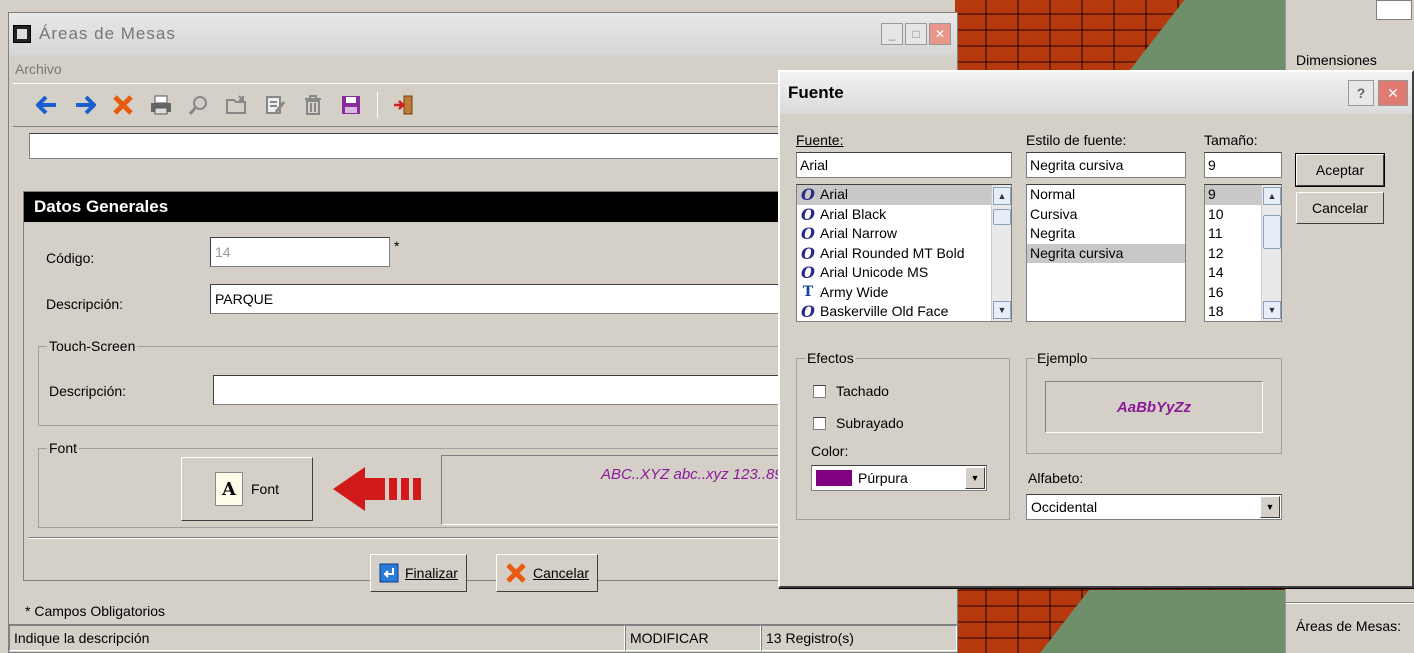 The height and width of the screenshot is (653, 1414). I want to click on cancel-x-icon, so click(516, 573).